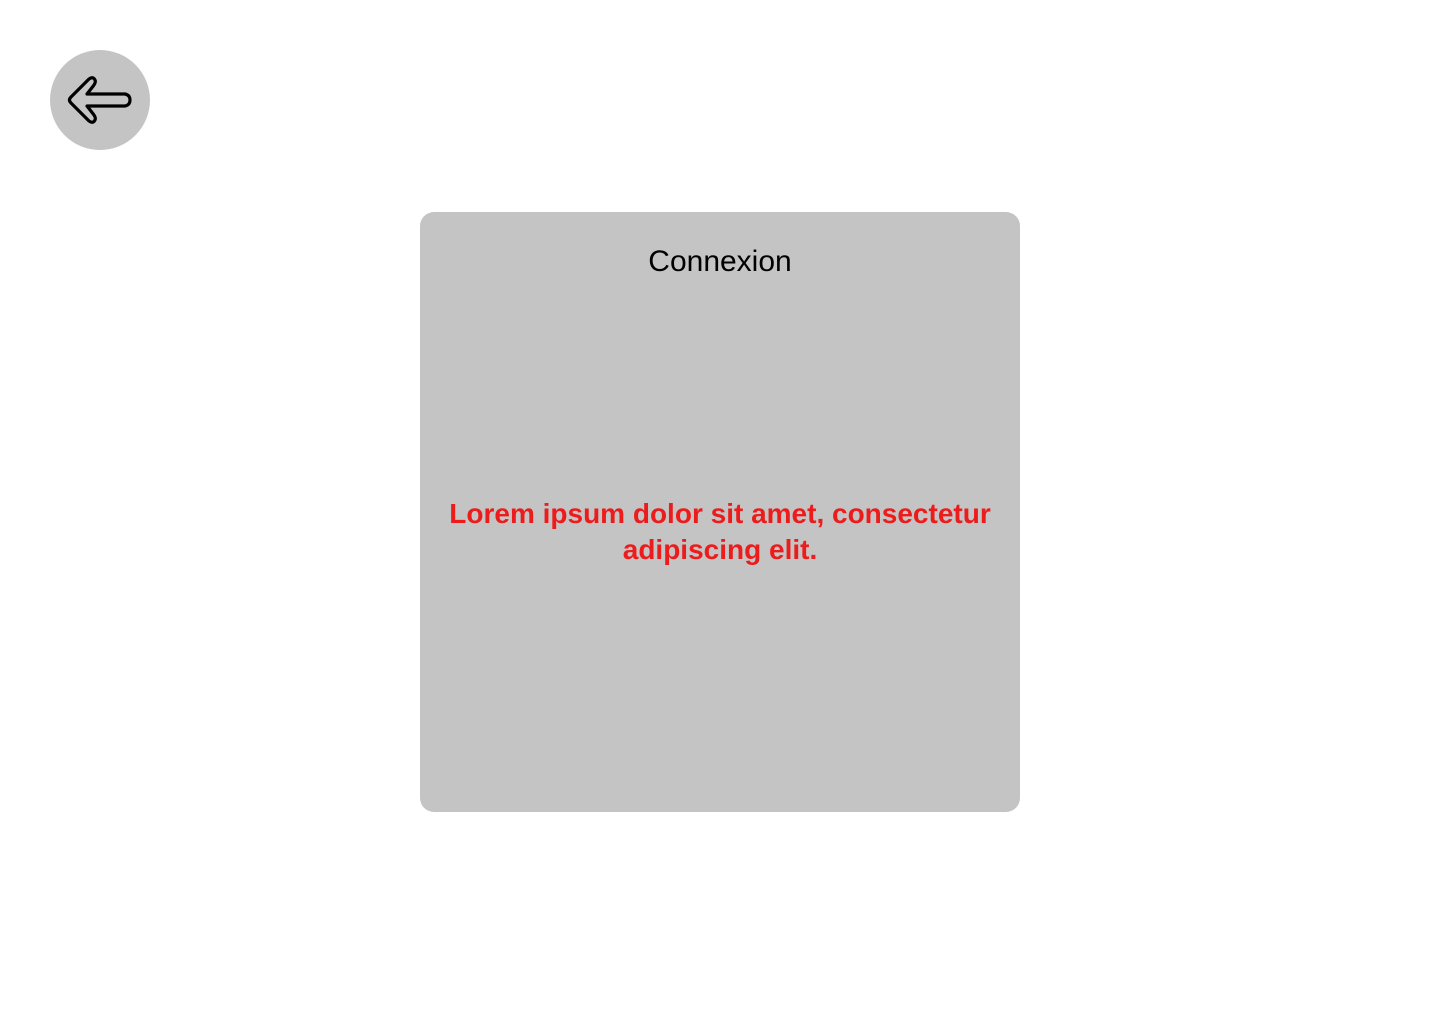  I want to click on arrow-left-icon, so click(100, 100).